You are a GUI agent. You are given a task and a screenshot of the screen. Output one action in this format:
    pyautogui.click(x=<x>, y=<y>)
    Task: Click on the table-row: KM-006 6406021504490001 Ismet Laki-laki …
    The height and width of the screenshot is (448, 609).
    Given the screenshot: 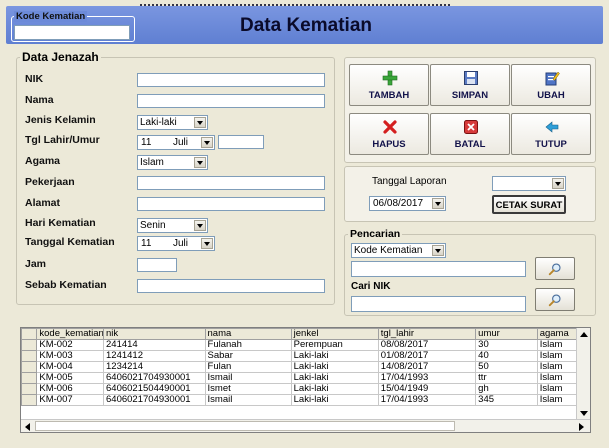 What is the action you would take?
    pyautogui.click(x=305, y=389)
    